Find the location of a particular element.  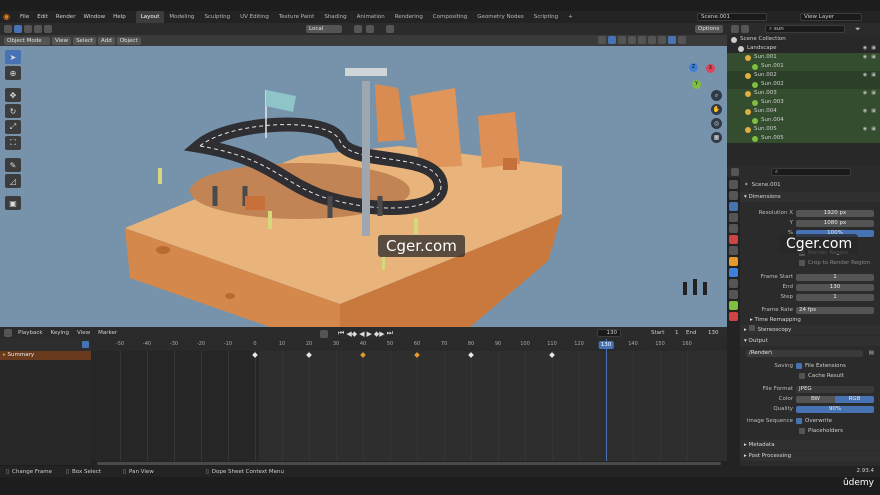

playhead-line is located at coordinates (606, 402).